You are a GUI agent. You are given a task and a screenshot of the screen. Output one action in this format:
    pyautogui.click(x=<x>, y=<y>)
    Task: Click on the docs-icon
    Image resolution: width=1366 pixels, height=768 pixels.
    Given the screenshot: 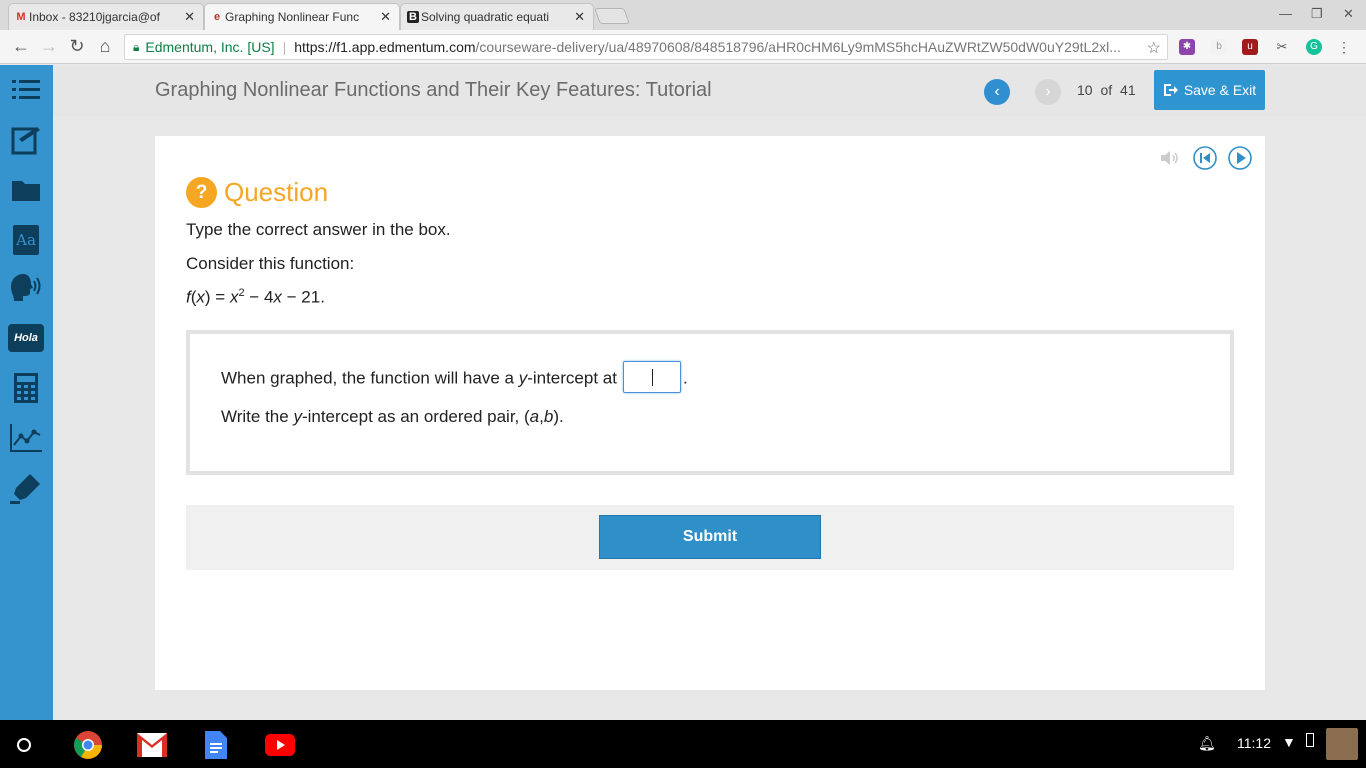 What is the action you would take?
    pyautogui.click(x=216, y=745)
    